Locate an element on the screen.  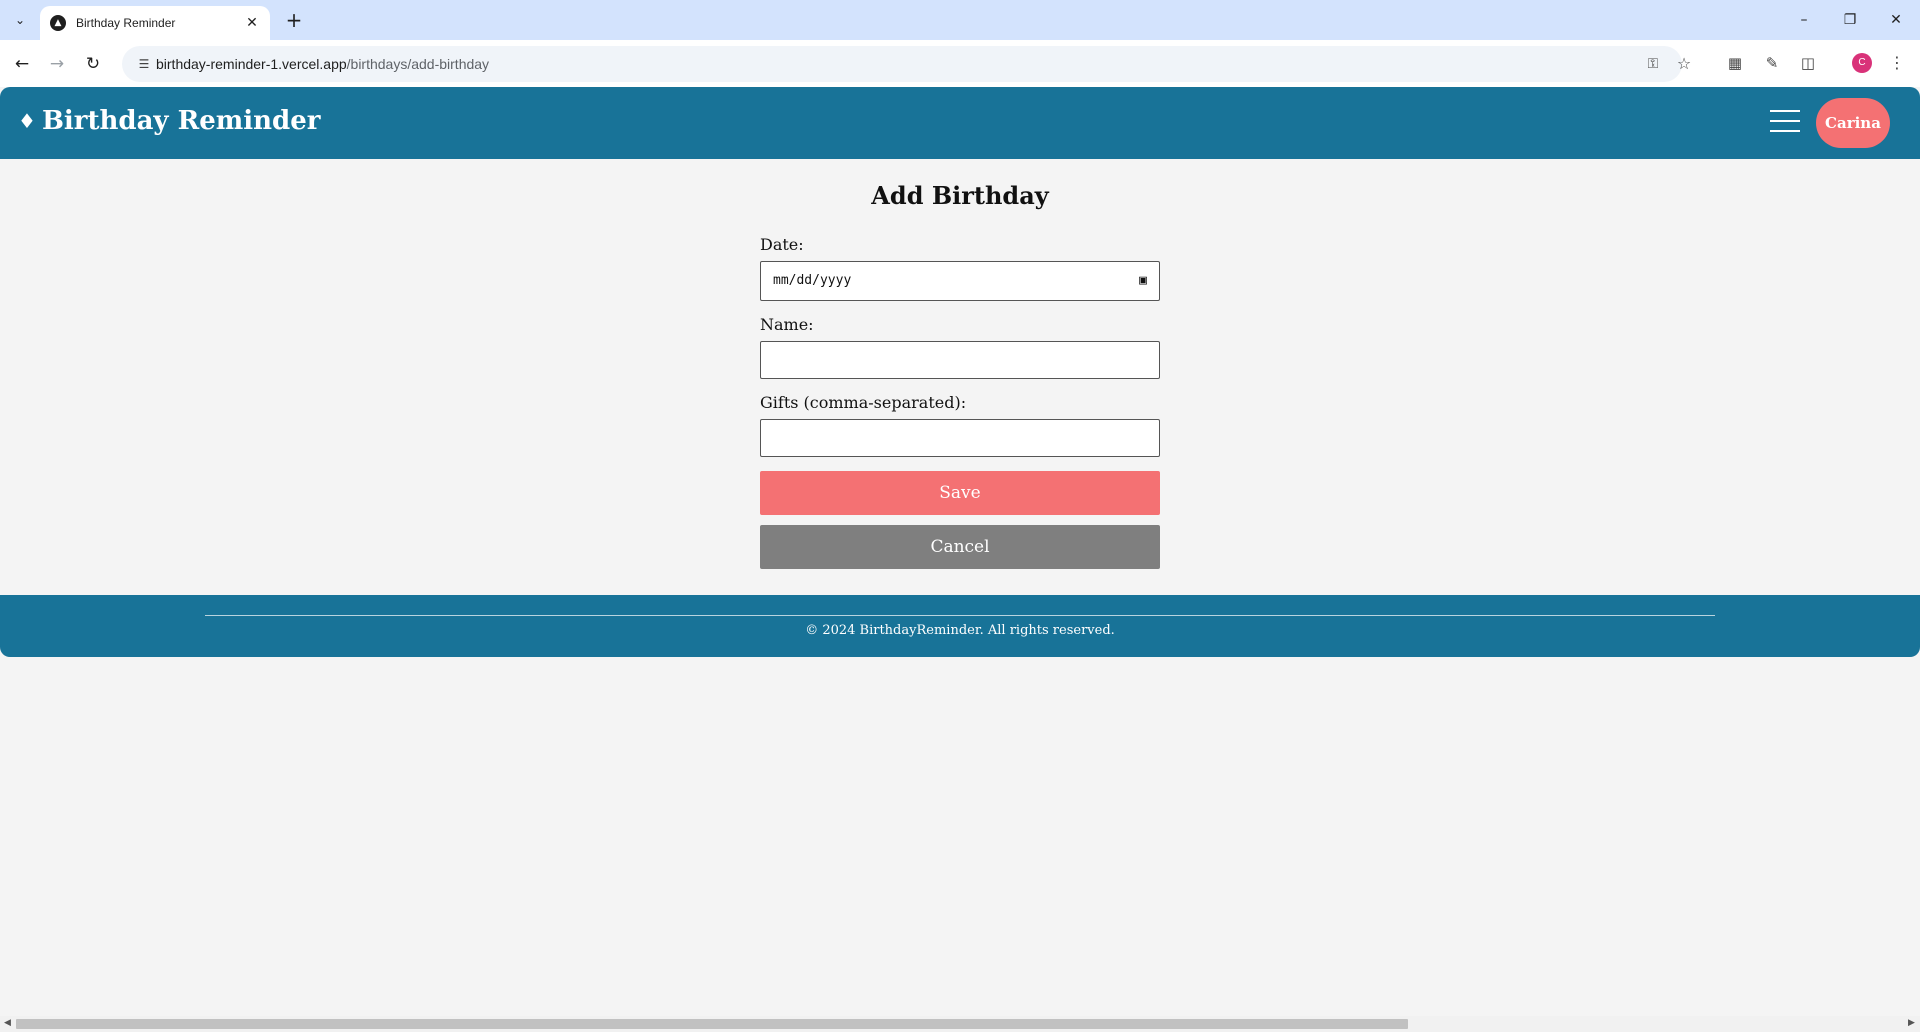
scrollbar-thumb is located at coordinates (712, 1024).